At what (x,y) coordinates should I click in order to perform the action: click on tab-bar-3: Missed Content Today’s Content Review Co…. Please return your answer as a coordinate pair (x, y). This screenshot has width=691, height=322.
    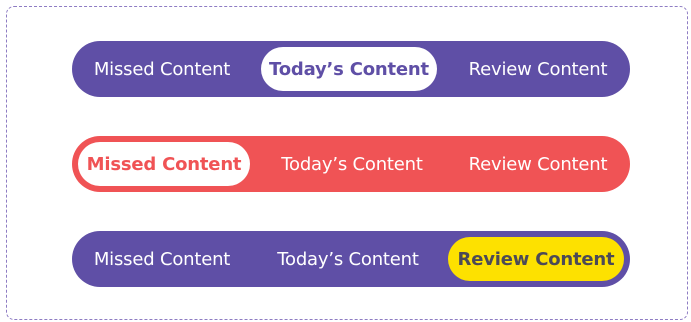
    Looking at the image, I should click on (351, 259).